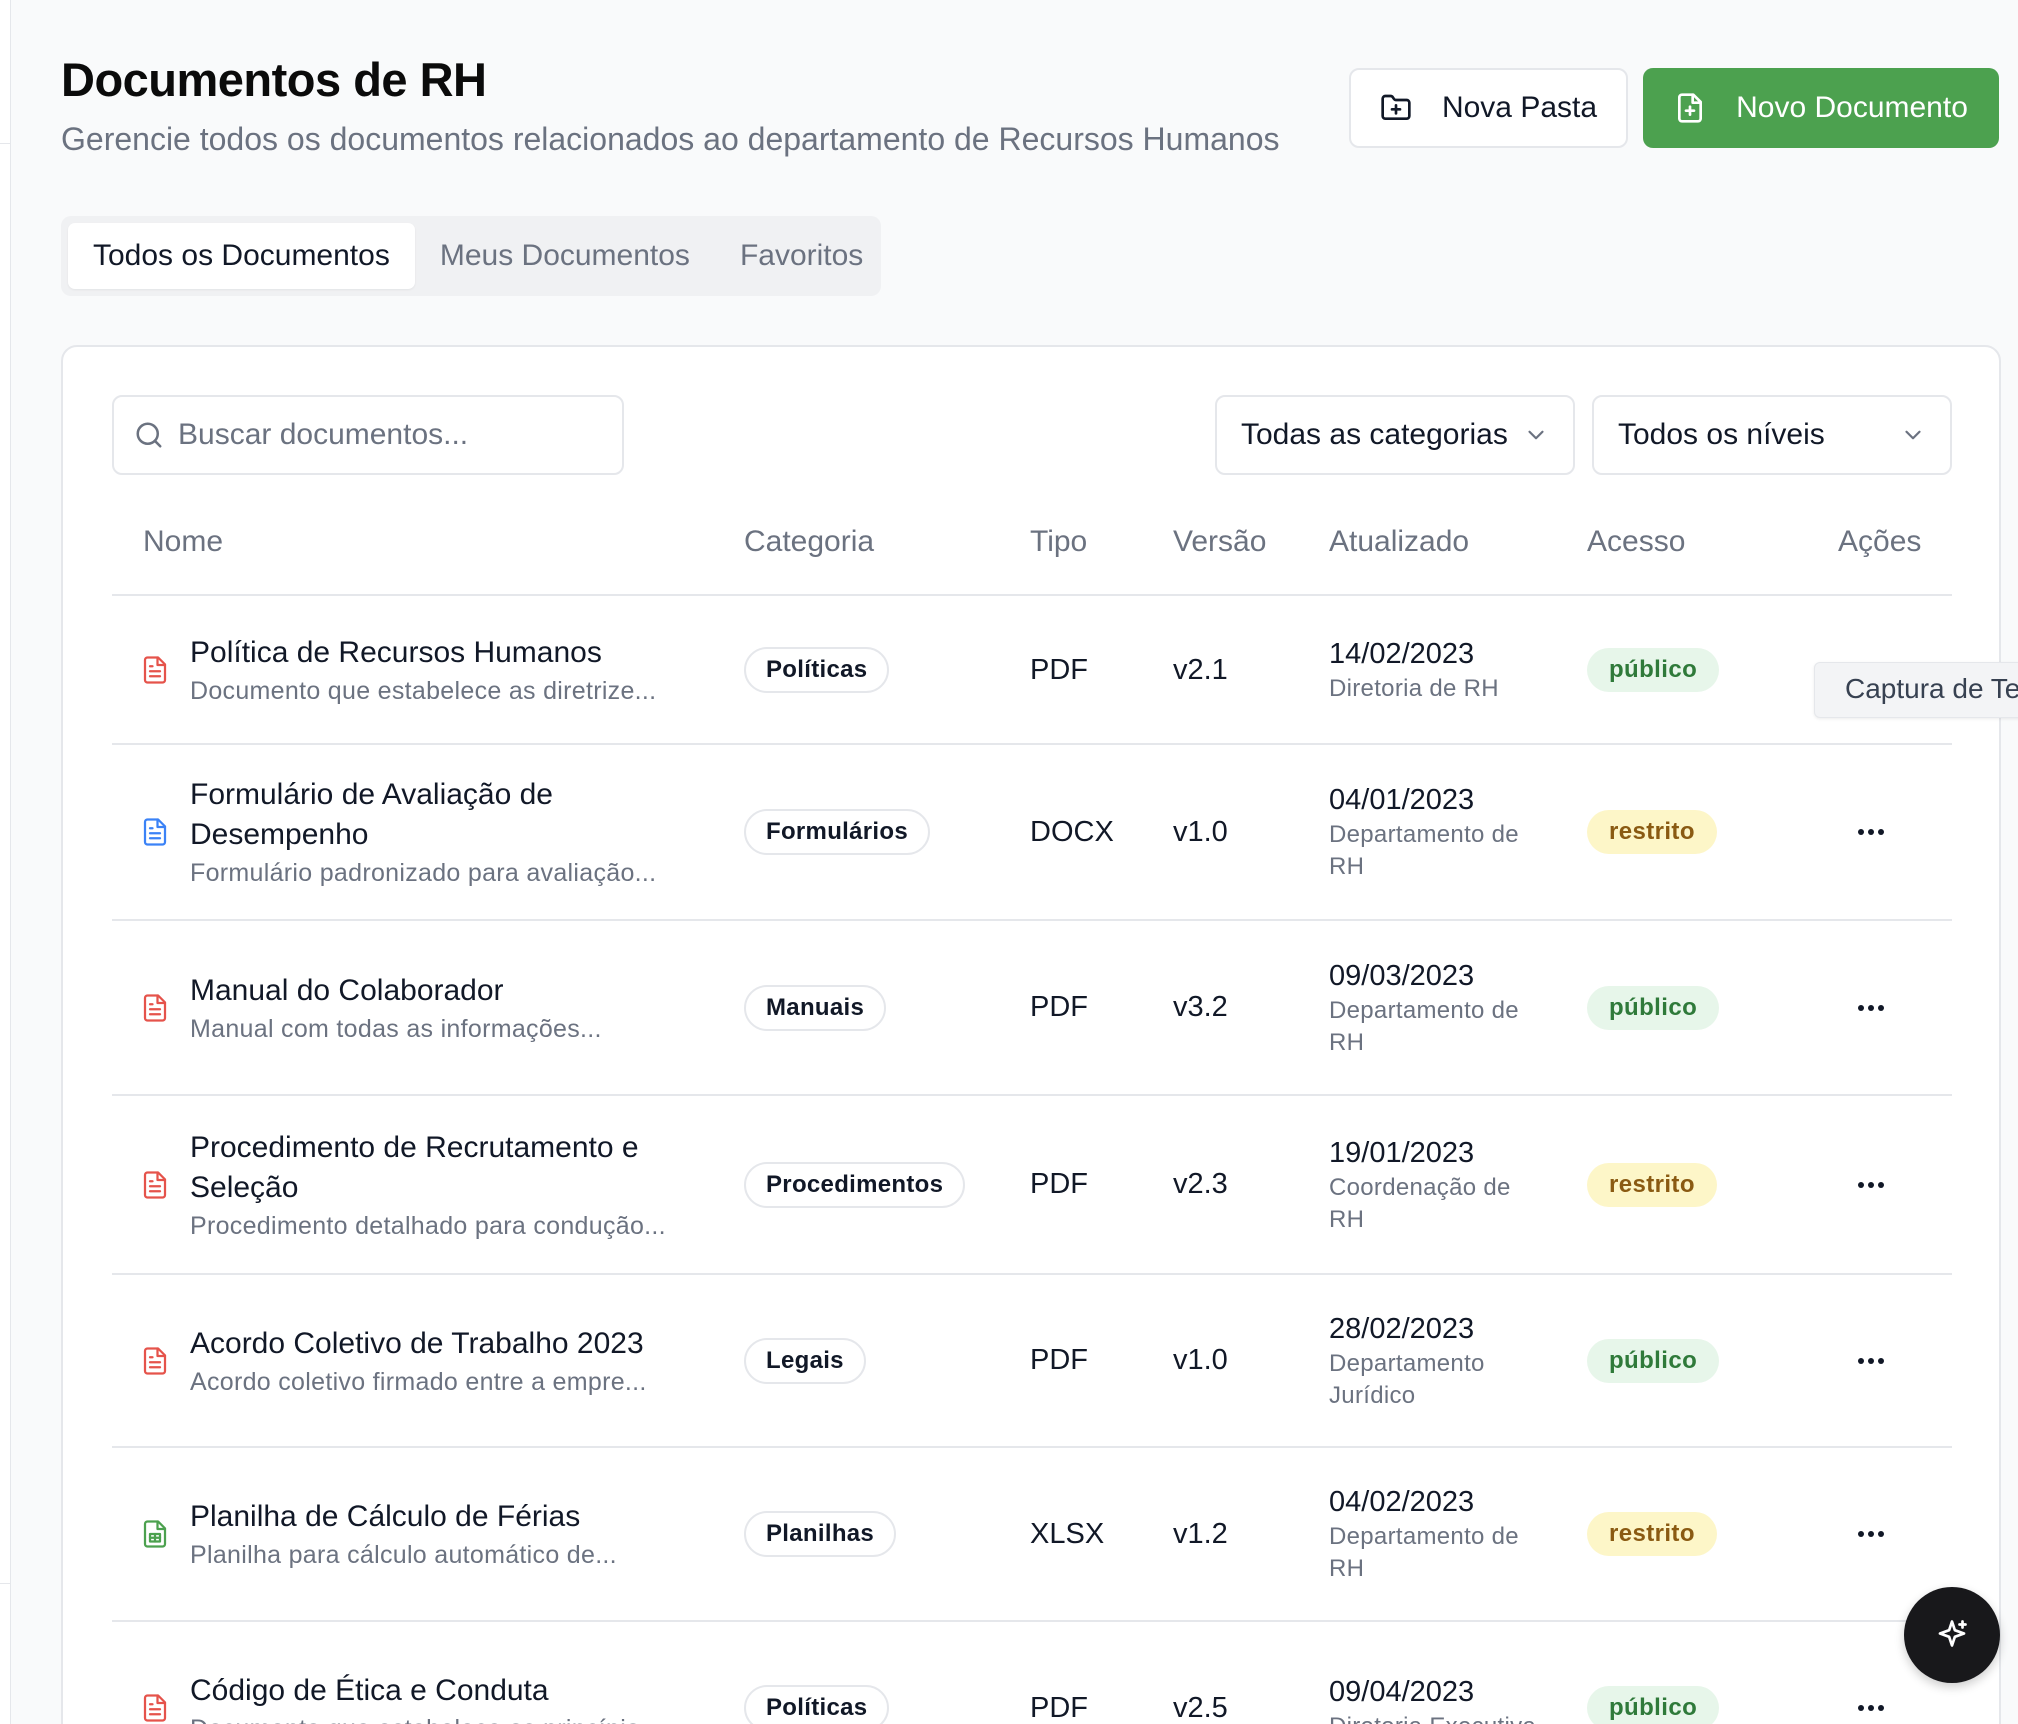 The height and width of the screenshot is (1724, 2018). I want to click on updated-by-department: Departamento de RH, so click(1424, 1026).